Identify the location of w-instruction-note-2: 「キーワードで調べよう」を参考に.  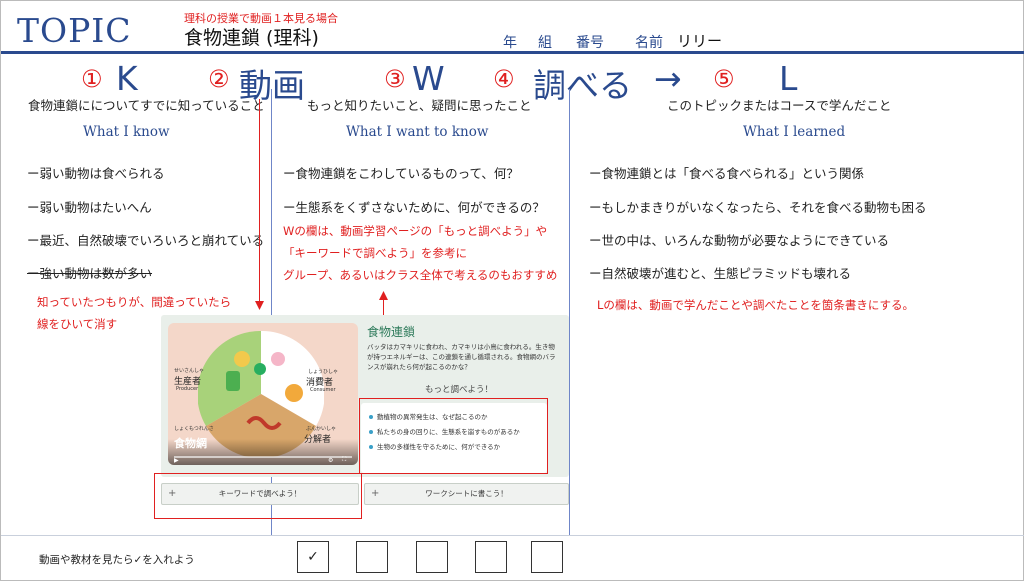
(375, 253).